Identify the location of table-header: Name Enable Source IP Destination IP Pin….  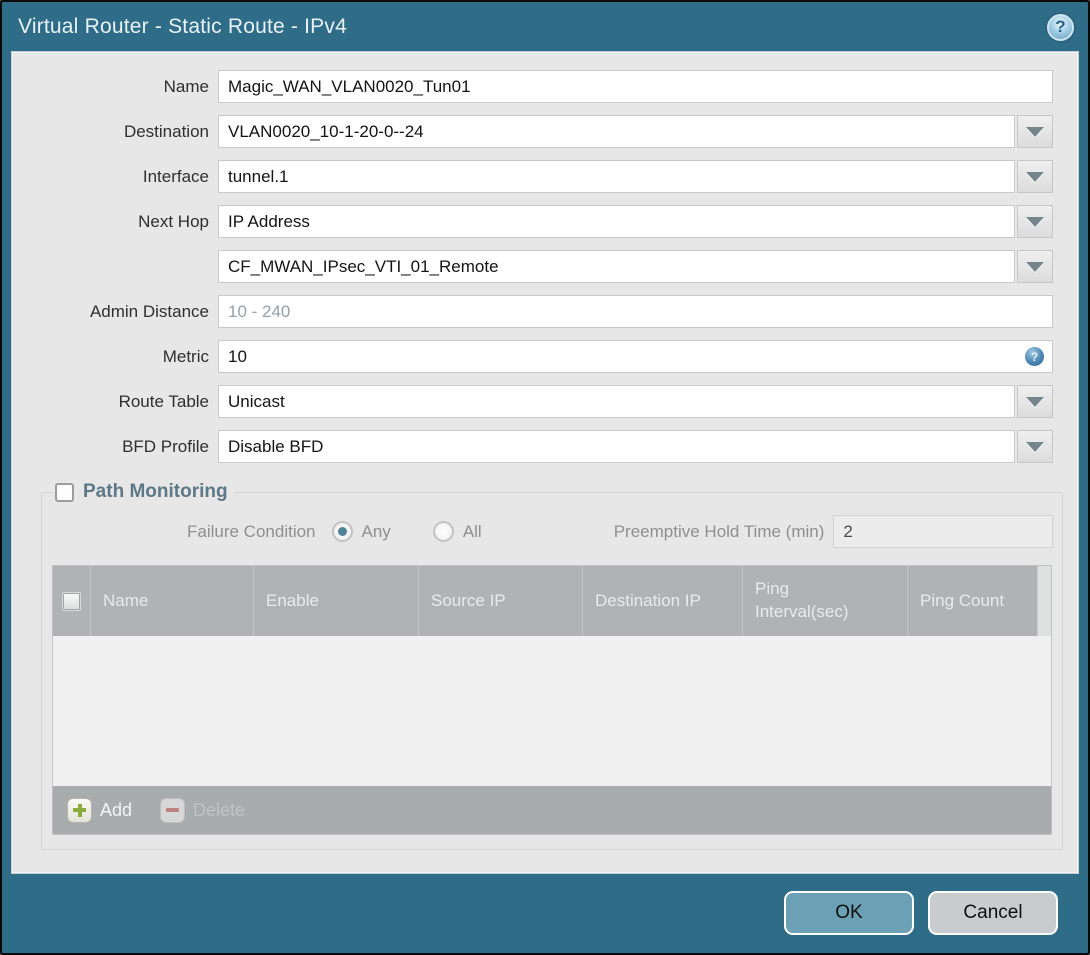
(552, 601).